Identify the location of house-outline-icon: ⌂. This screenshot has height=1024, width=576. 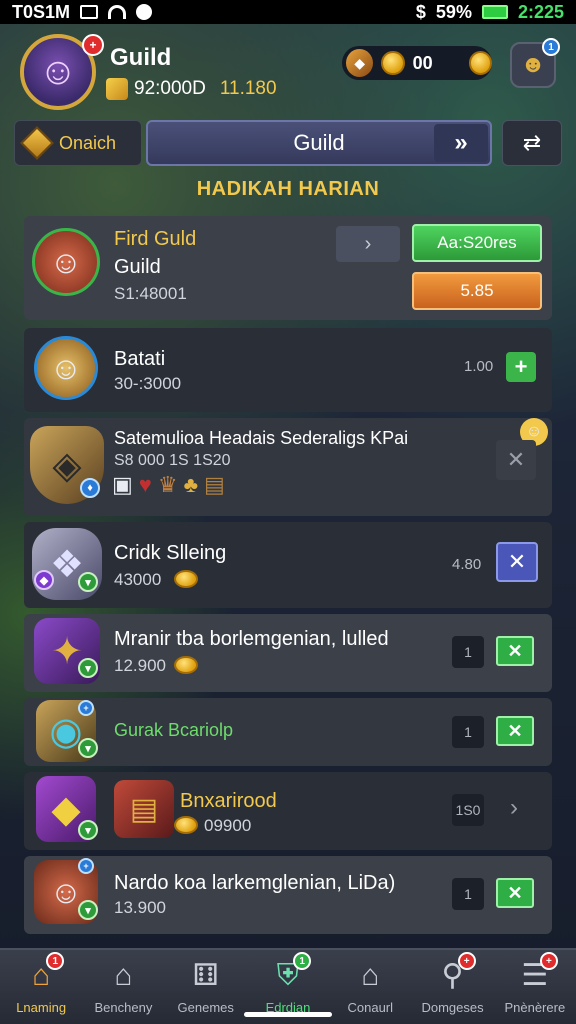
(123, 975).